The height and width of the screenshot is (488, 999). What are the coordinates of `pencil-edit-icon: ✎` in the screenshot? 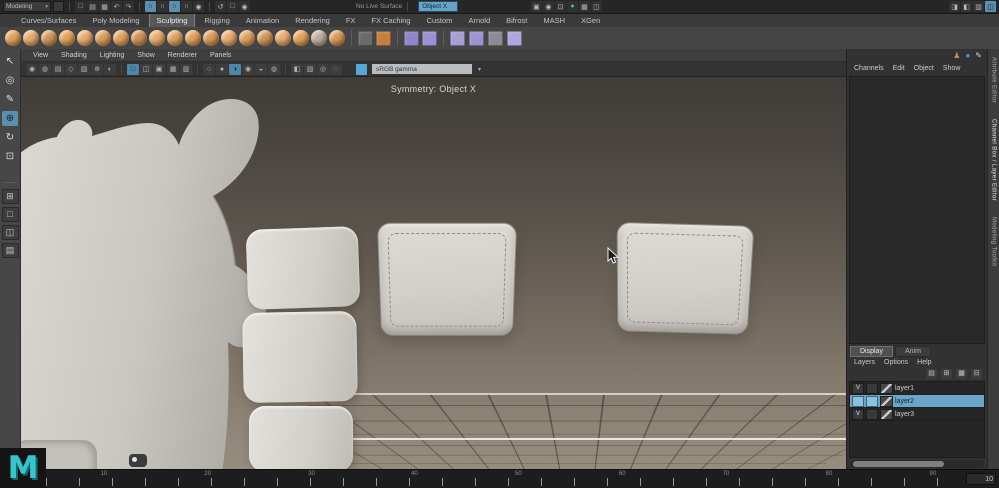 It's located at (978, 56).